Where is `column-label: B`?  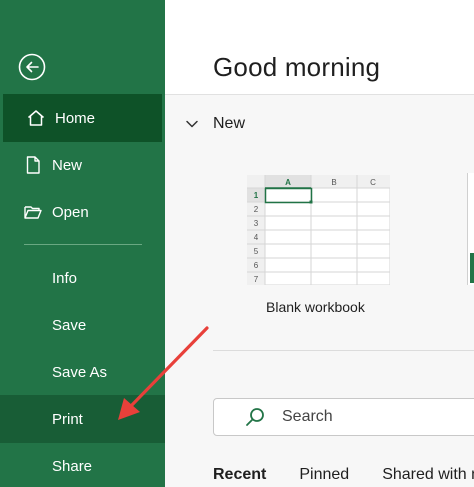
column-label: B is located at coordinates (333, 182).